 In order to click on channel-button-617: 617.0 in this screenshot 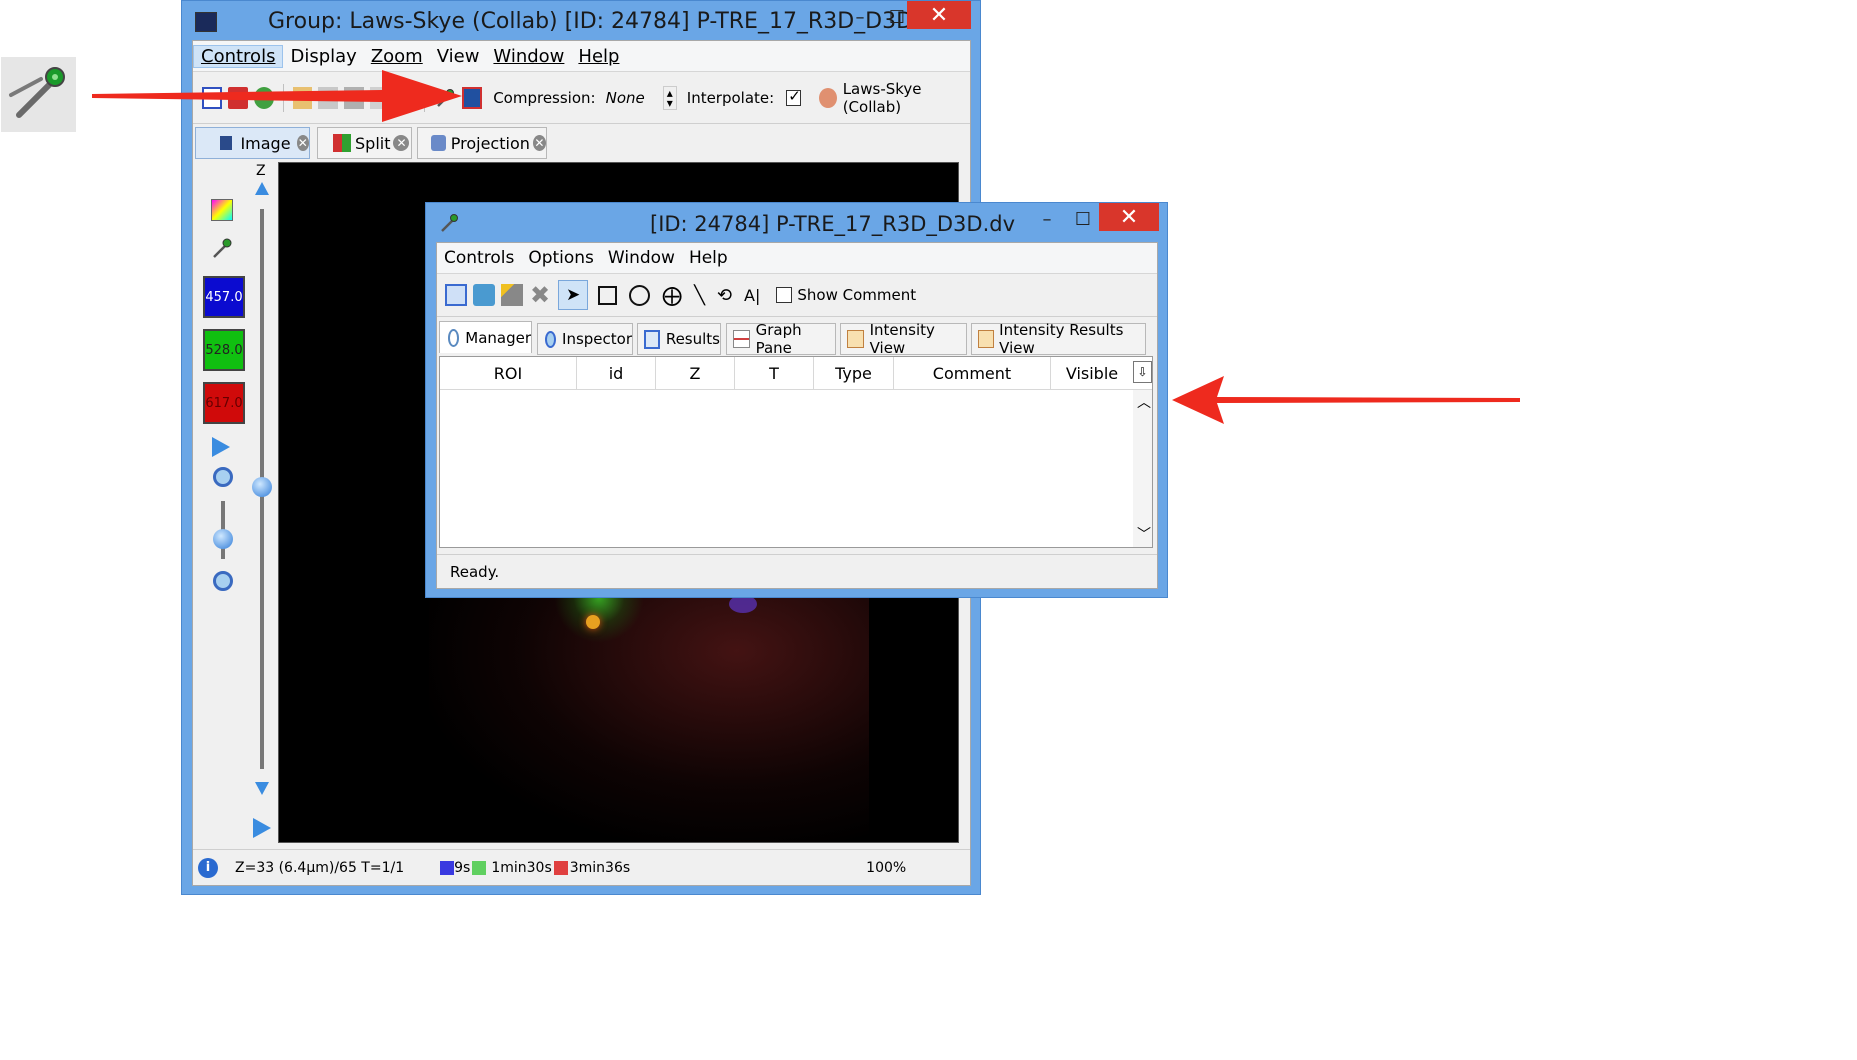, I will do `click(224, 403)`.